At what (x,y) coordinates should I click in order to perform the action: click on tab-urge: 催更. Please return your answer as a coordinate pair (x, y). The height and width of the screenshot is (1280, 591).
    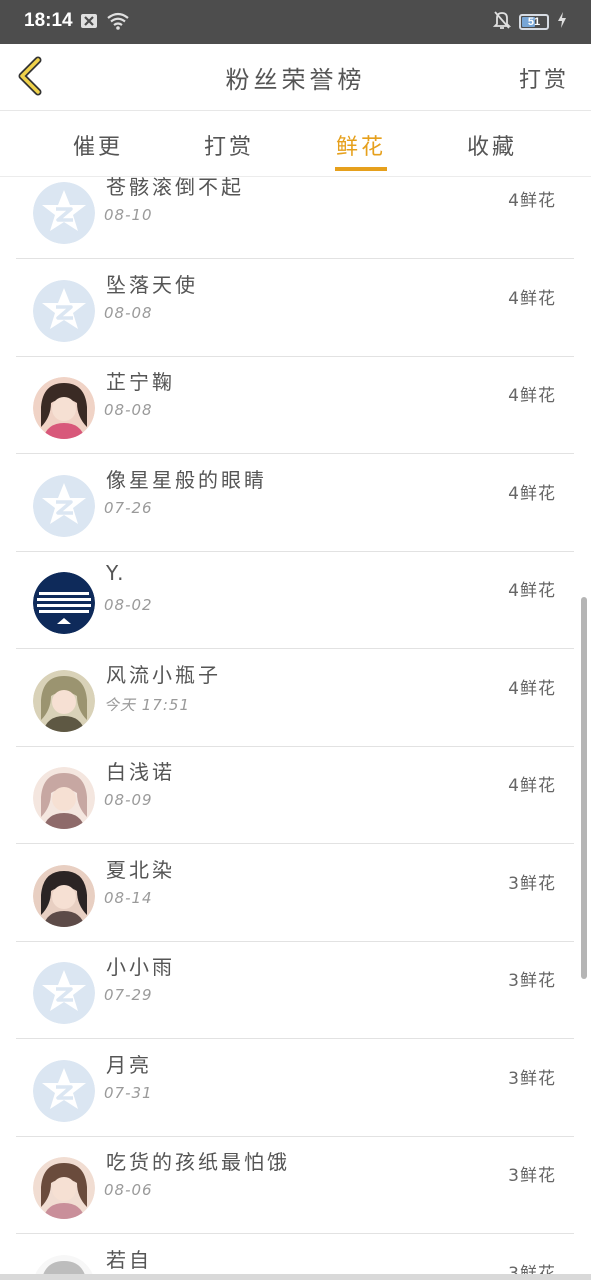
    Looking at the image, I should click on (98, 145).